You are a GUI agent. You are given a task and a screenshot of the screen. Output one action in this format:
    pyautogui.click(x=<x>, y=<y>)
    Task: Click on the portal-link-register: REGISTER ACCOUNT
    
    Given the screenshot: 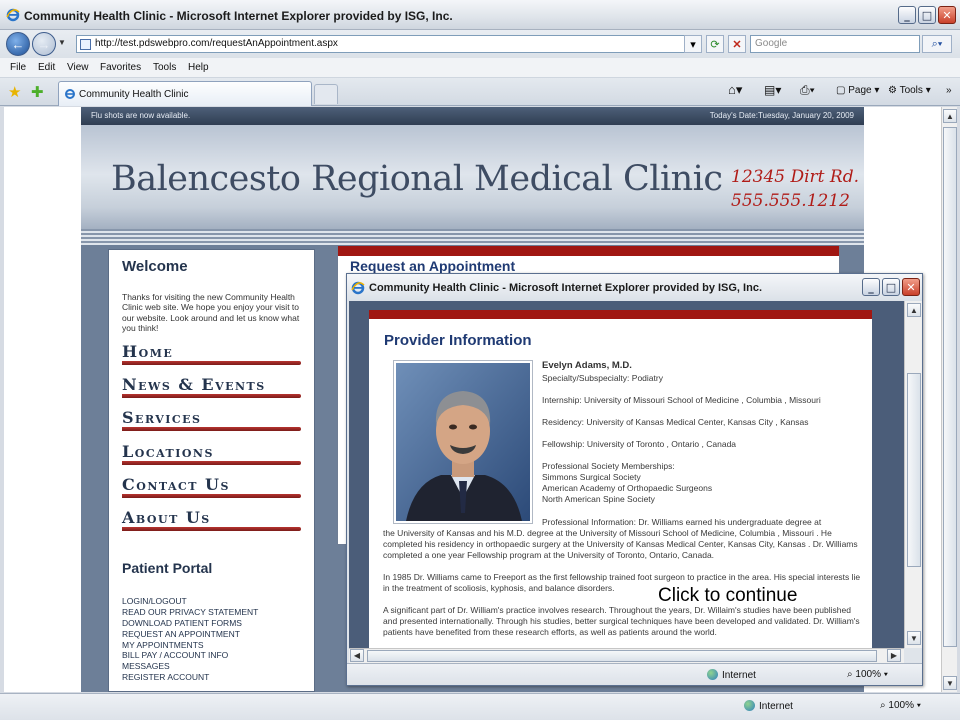 What is the action you would take?
    pyautogui.click(x=190, y=677)
    